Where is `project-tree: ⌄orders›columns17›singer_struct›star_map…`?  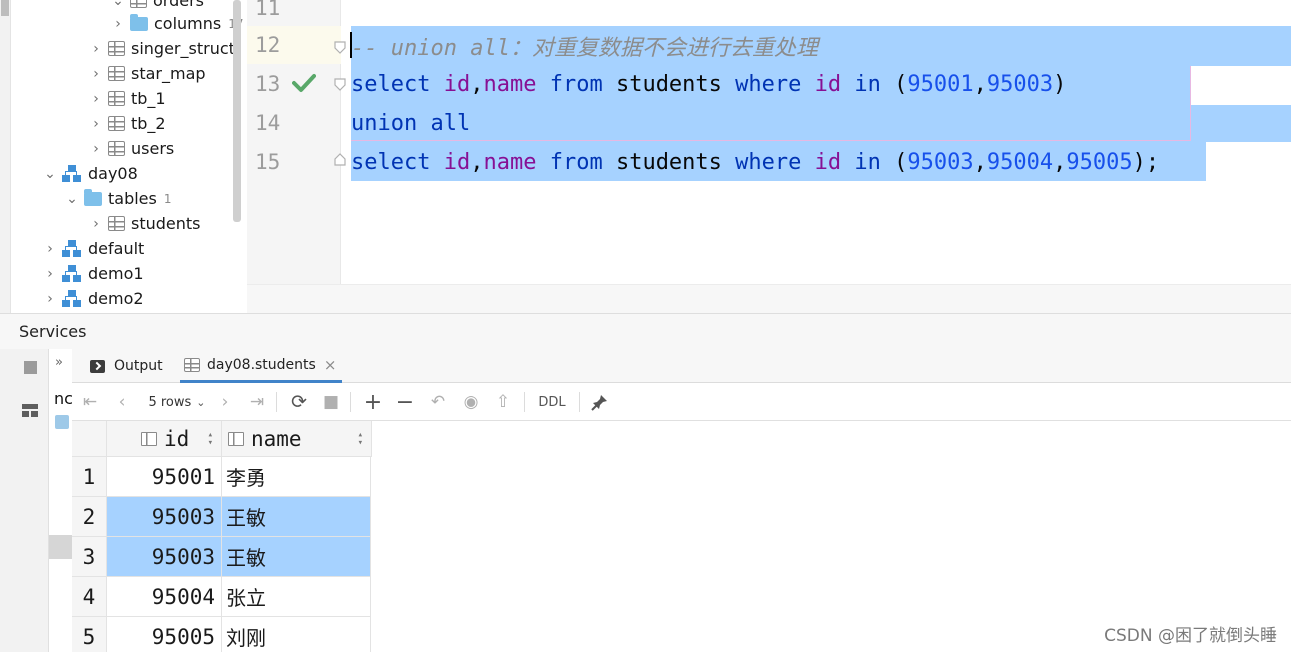
project-tree: ⌄orders›columns17›singer_struct›star_map… is located at coordinates (123, 156).